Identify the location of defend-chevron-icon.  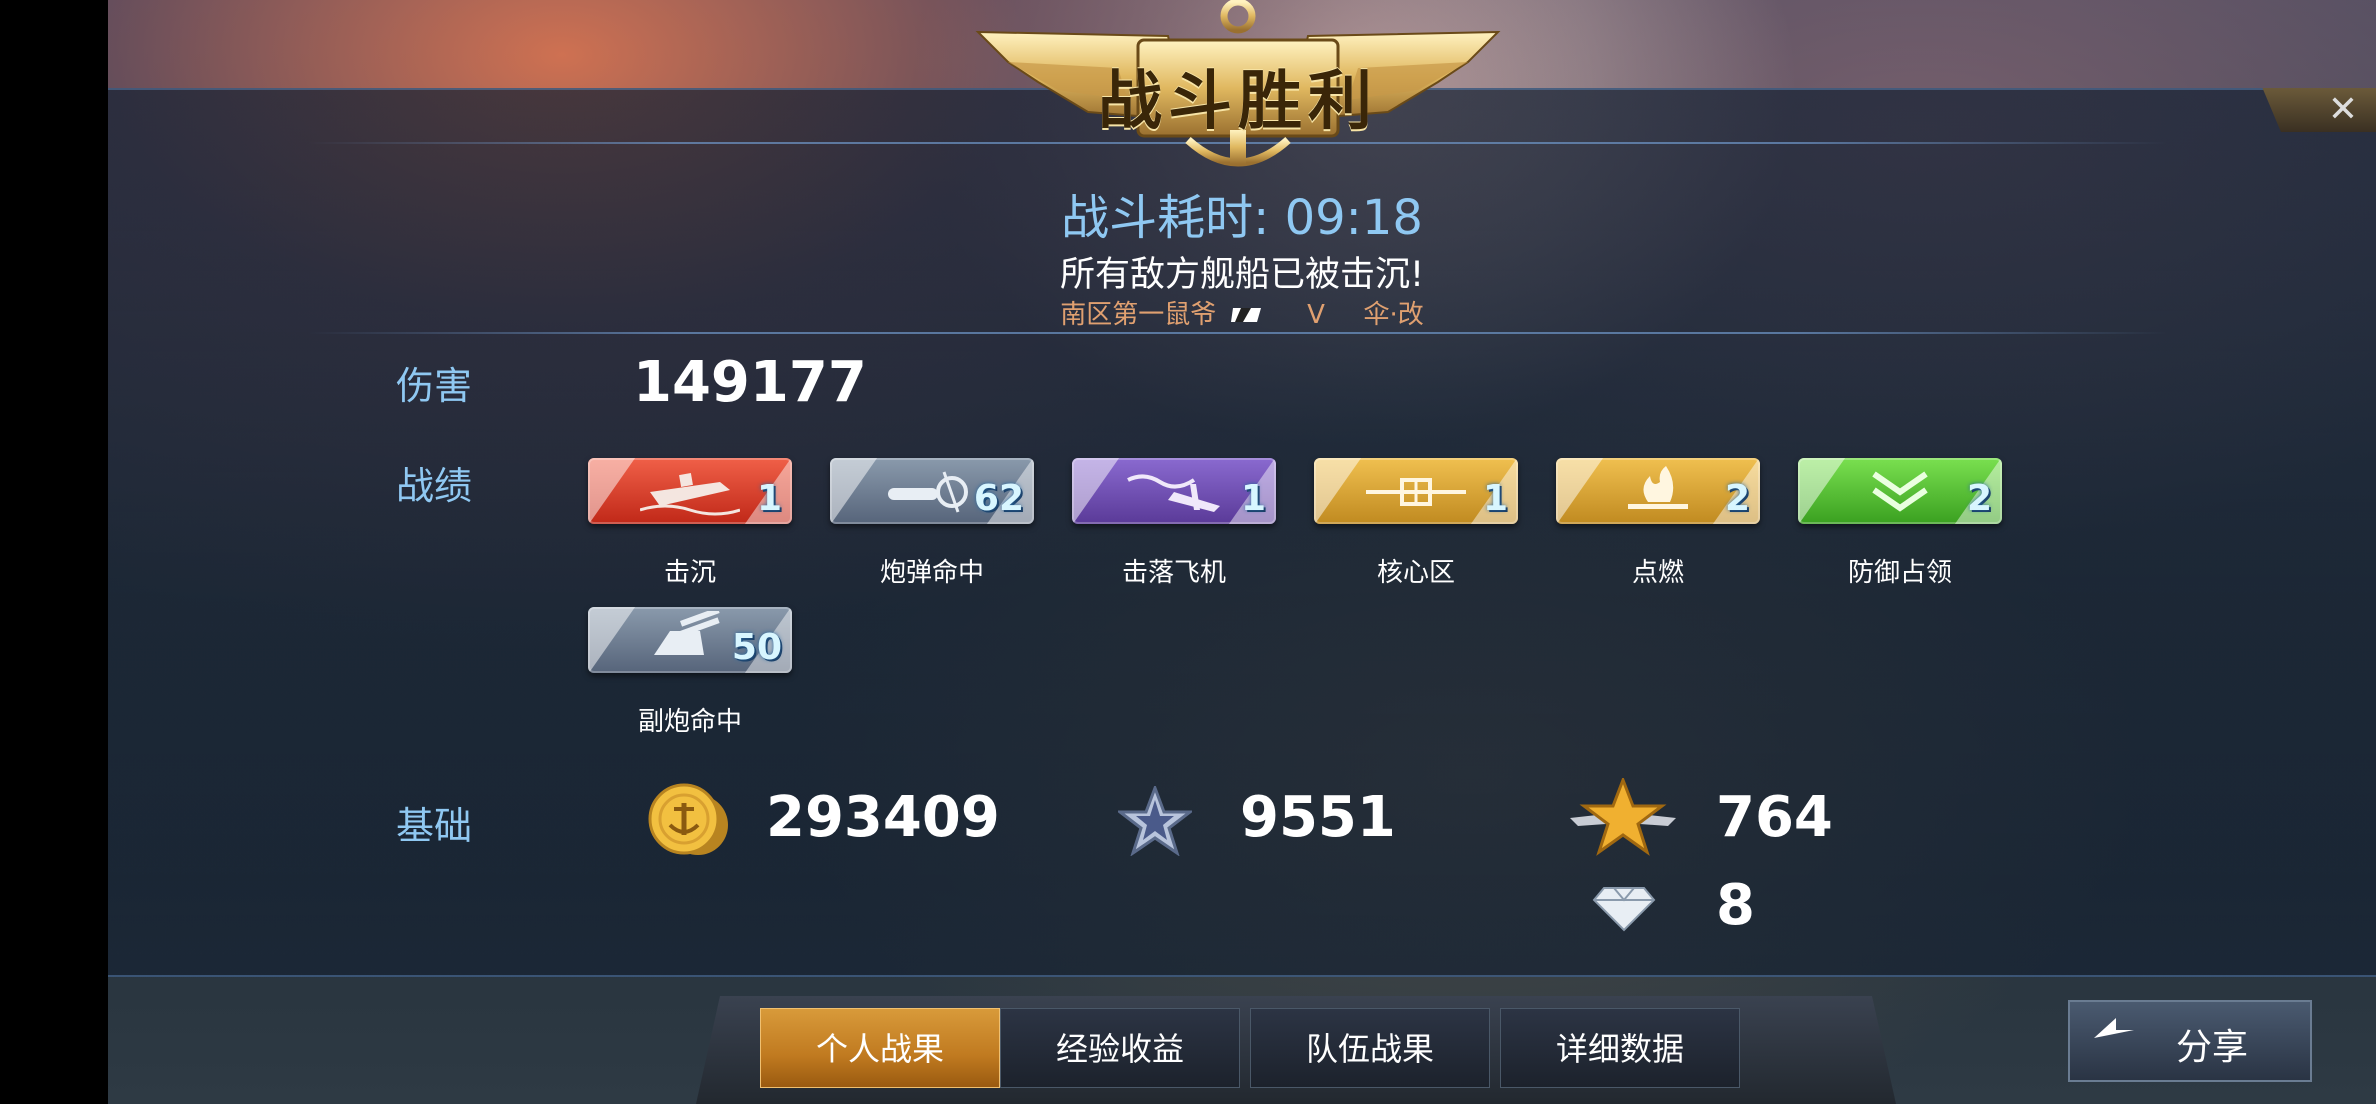
(1900, 491).